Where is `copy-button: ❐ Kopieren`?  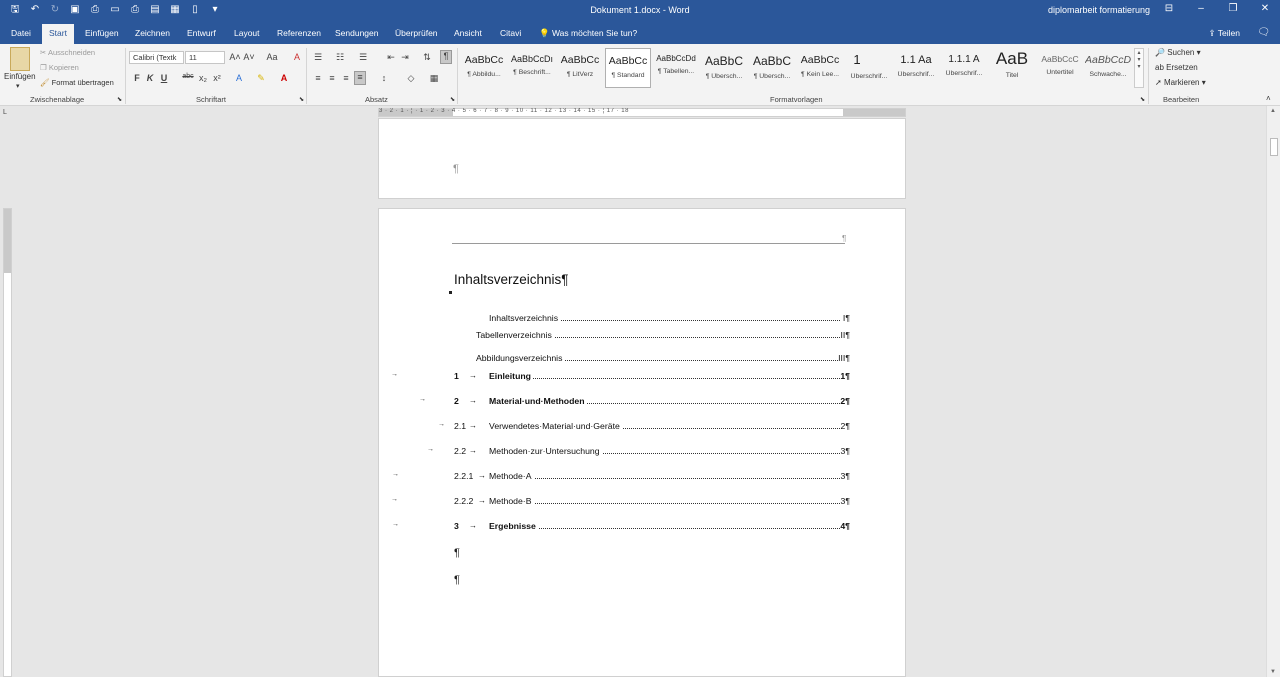
copy-button: ❐ Kopieren is located at coordinates (59, 67).